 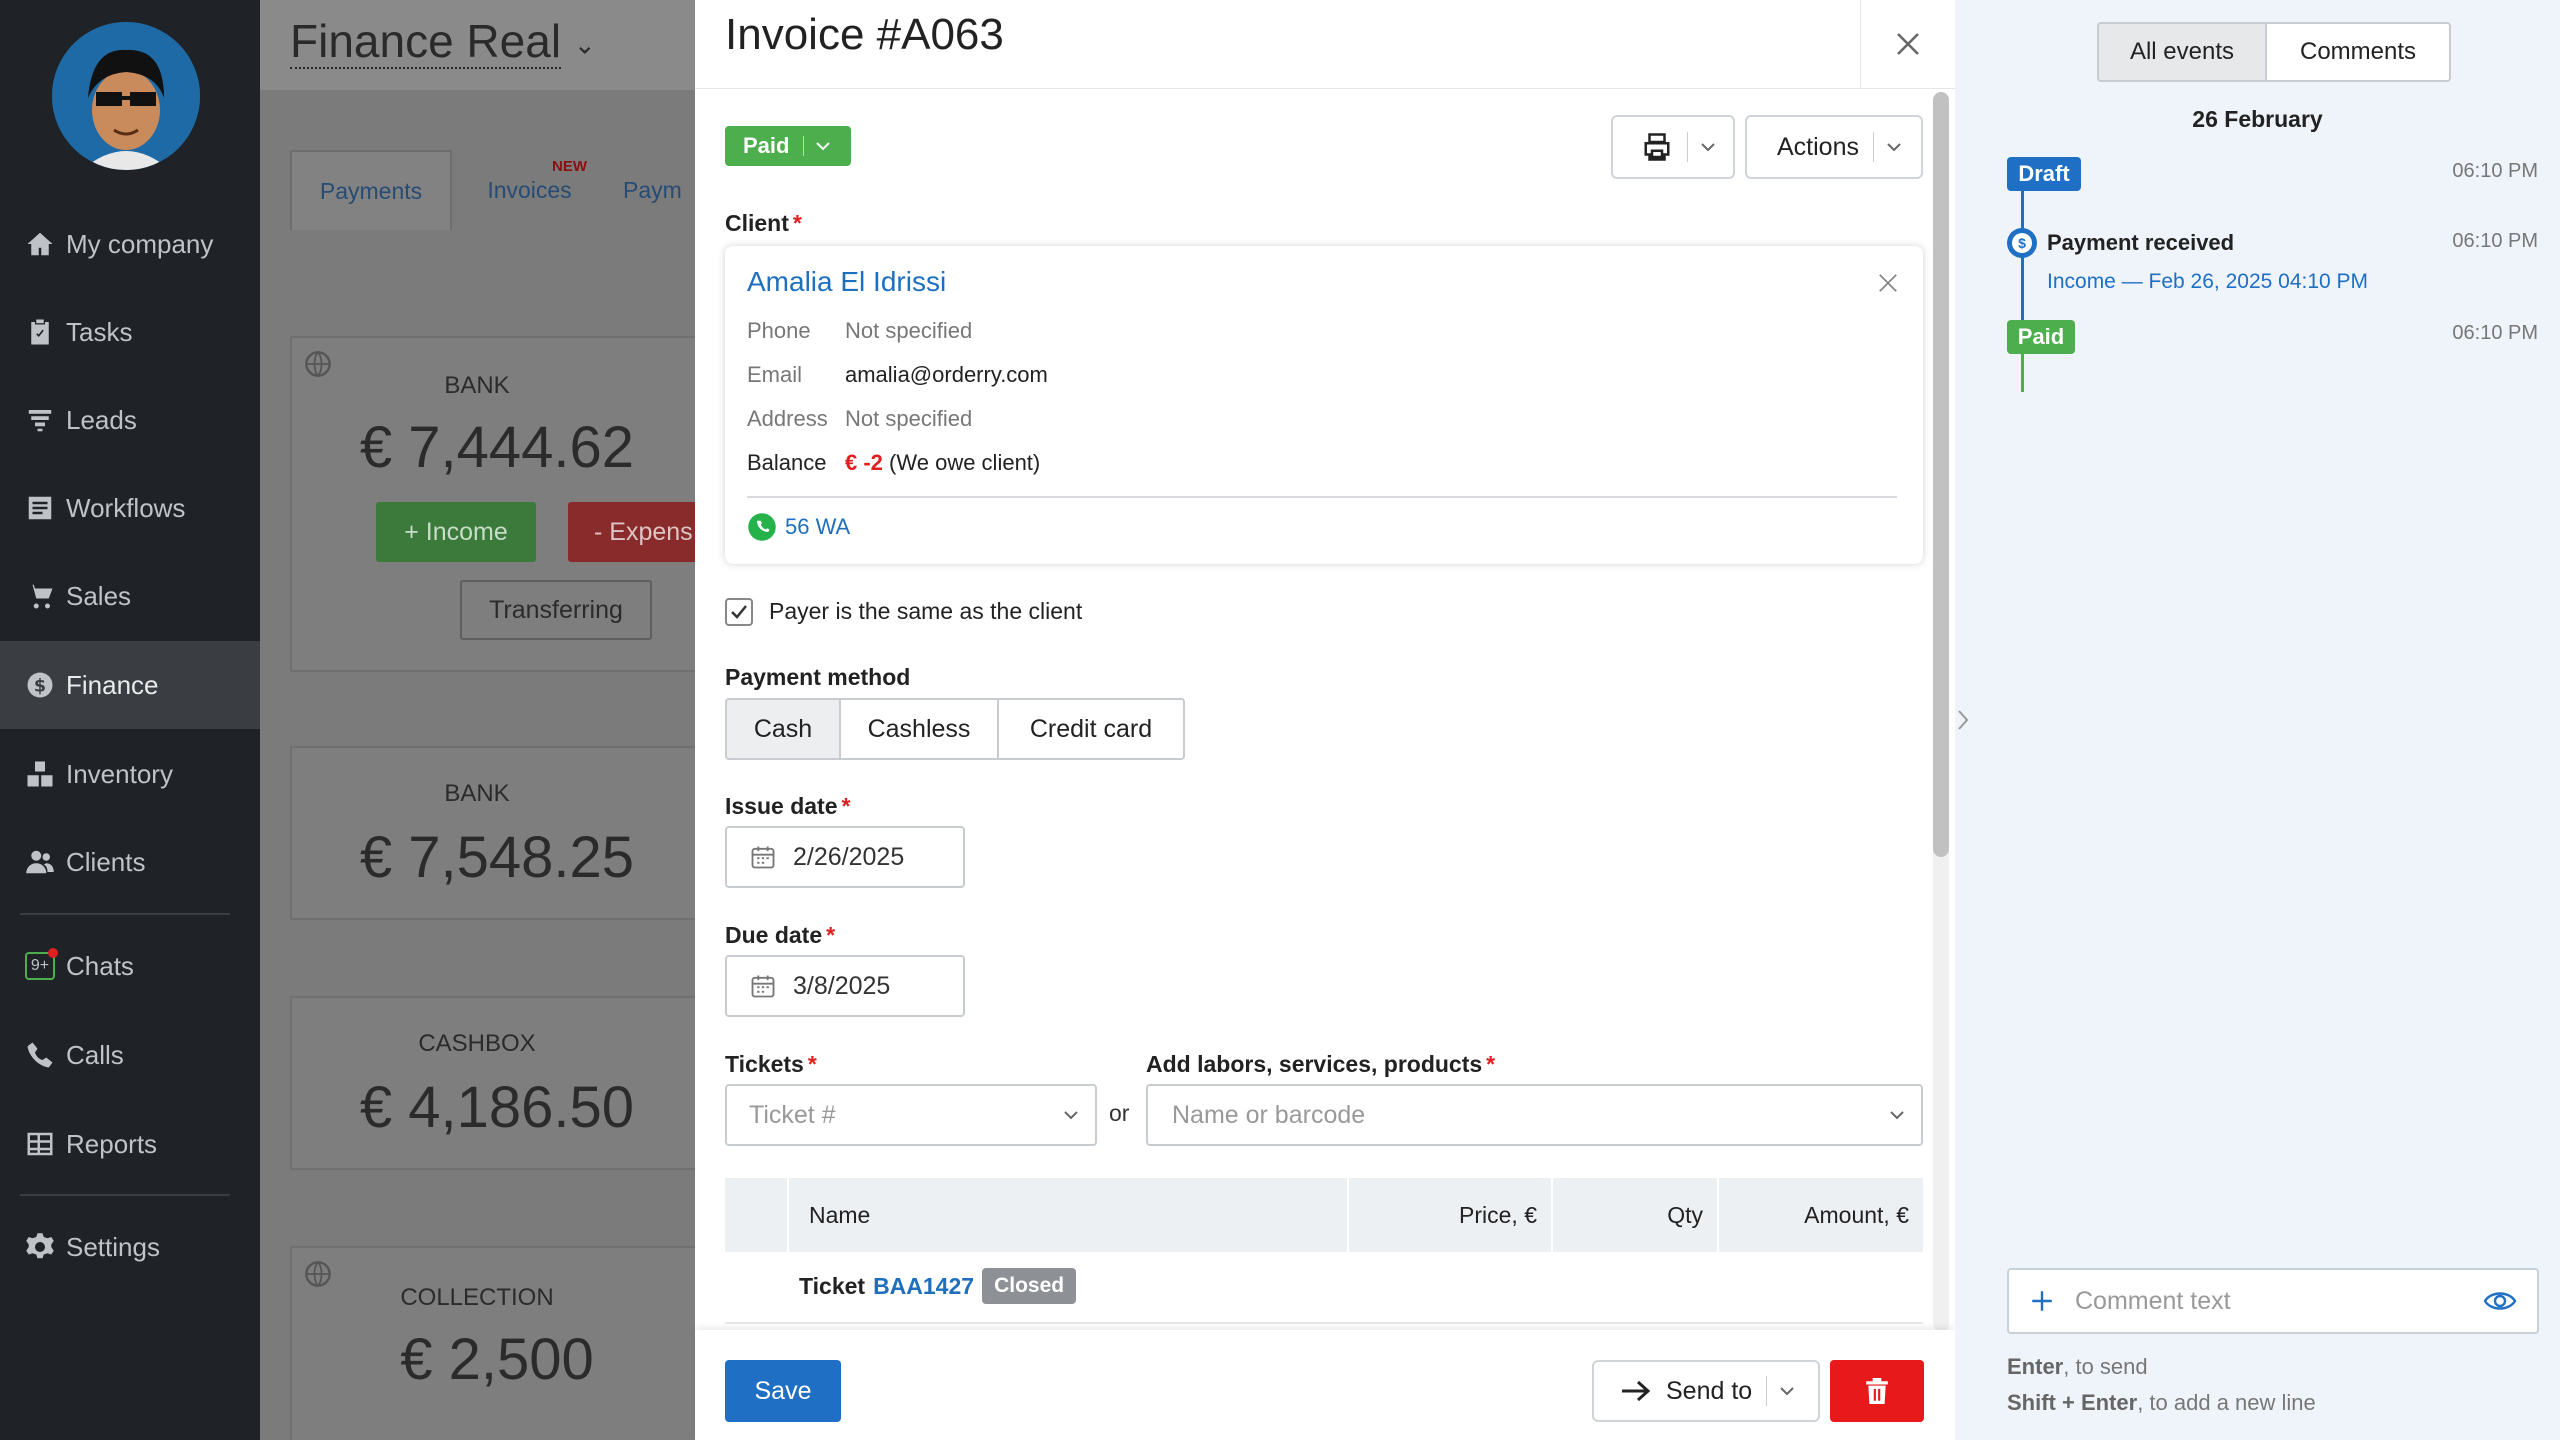 I want to click on actions-label: Actions, so click(x=1818, y=146).